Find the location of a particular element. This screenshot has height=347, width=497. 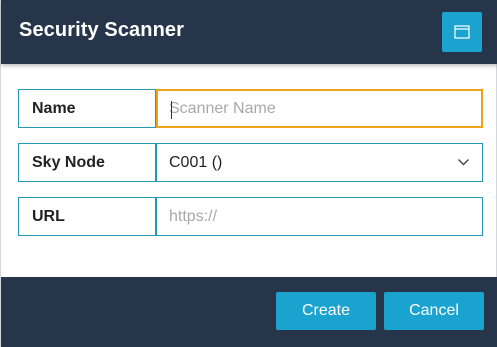

name-field-wrapper is located at coordinates (319, 108).